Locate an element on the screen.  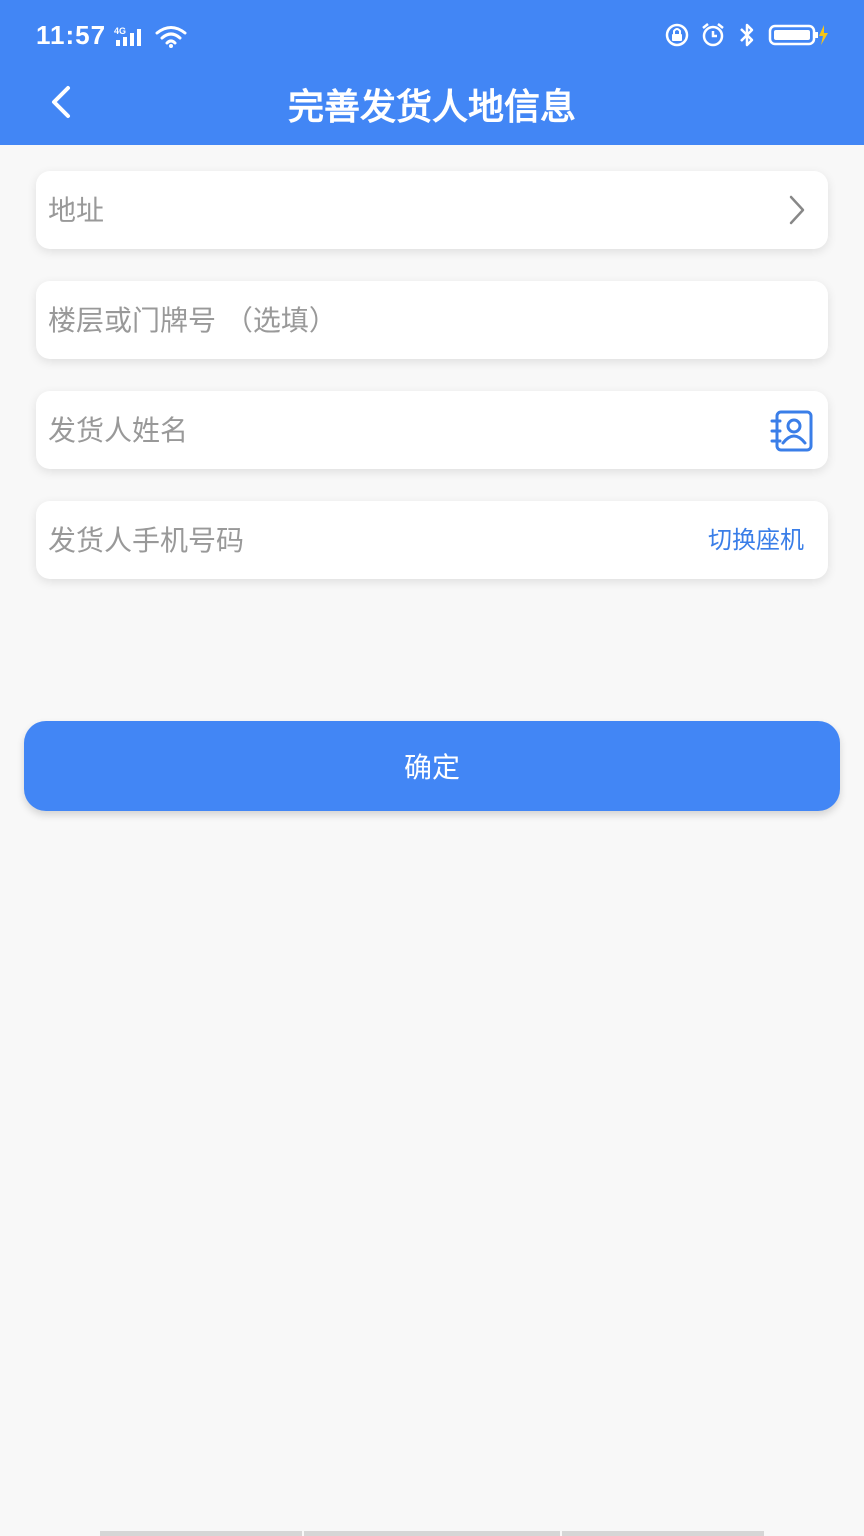
sender-name-input is located at coordinates (358, 430).